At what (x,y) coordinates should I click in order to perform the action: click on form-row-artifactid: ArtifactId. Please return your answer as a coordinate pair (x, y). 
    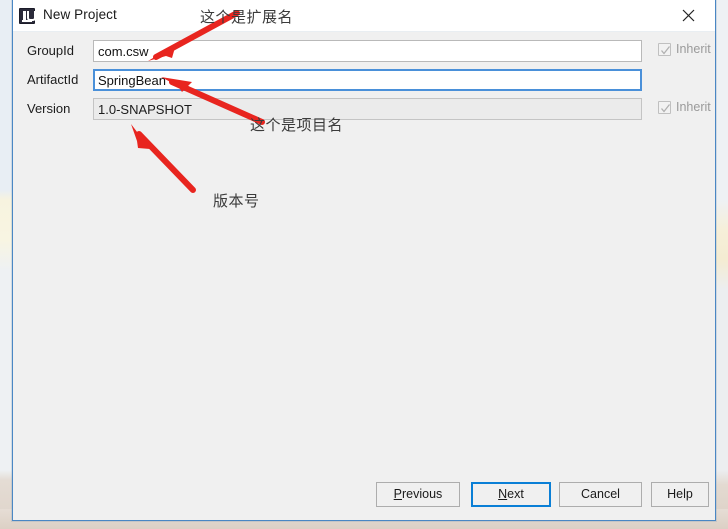
    Looking at the image, I should click on (365, 81).